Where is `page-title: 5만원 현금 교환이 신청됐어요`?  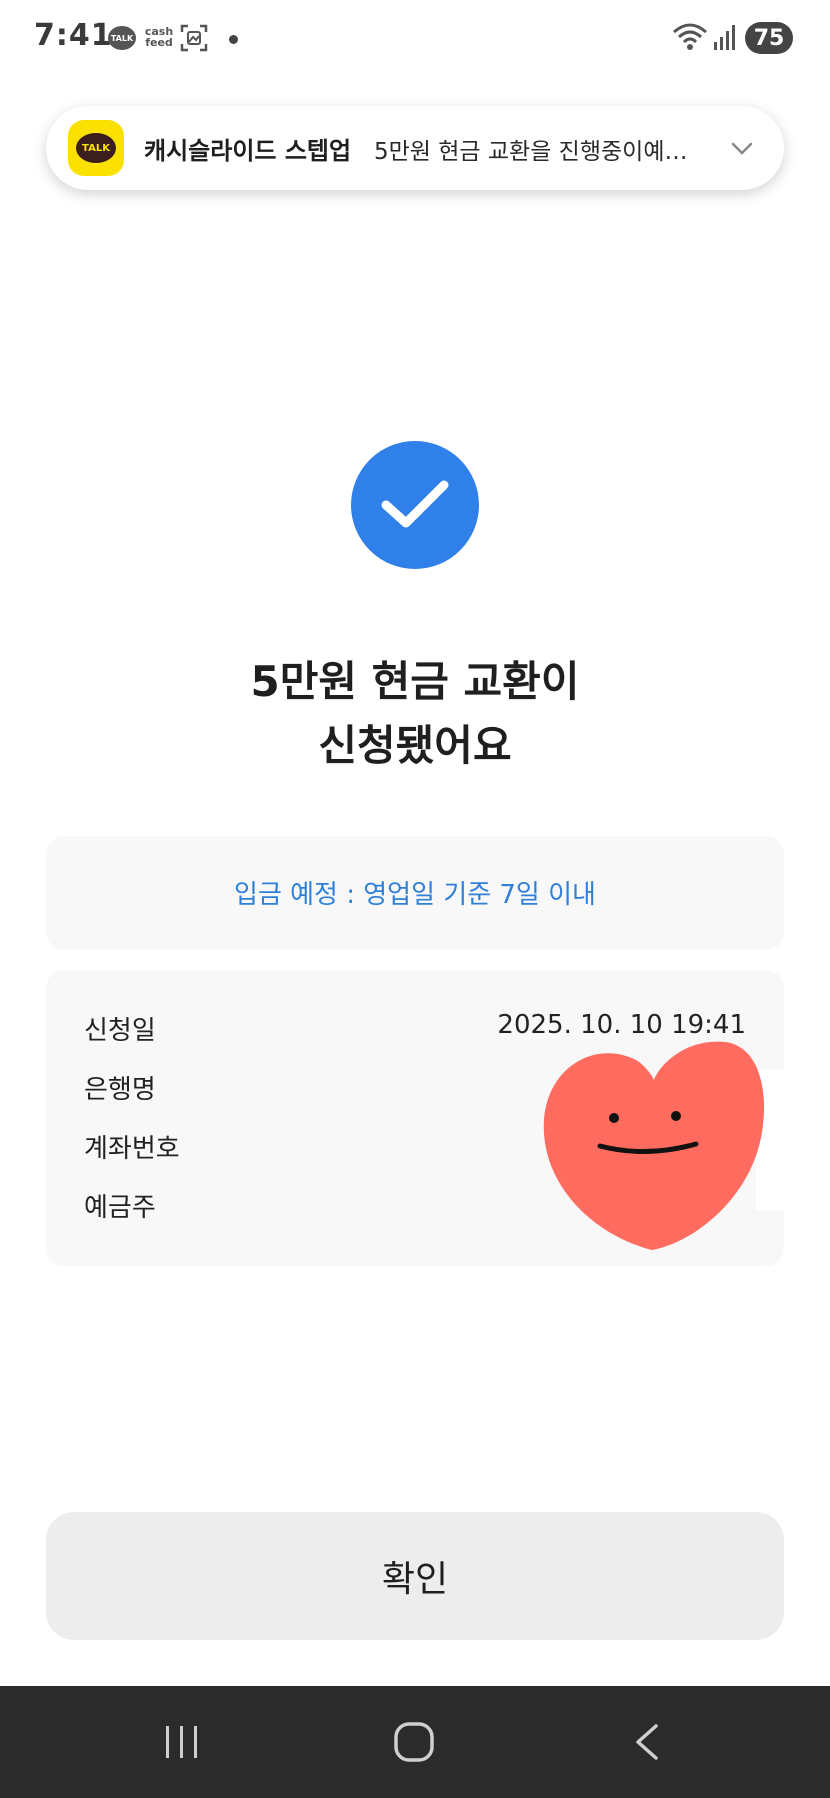 page-title: 5만원 현금 교환이 신청됐어요 is located at coordinates (415, 714).